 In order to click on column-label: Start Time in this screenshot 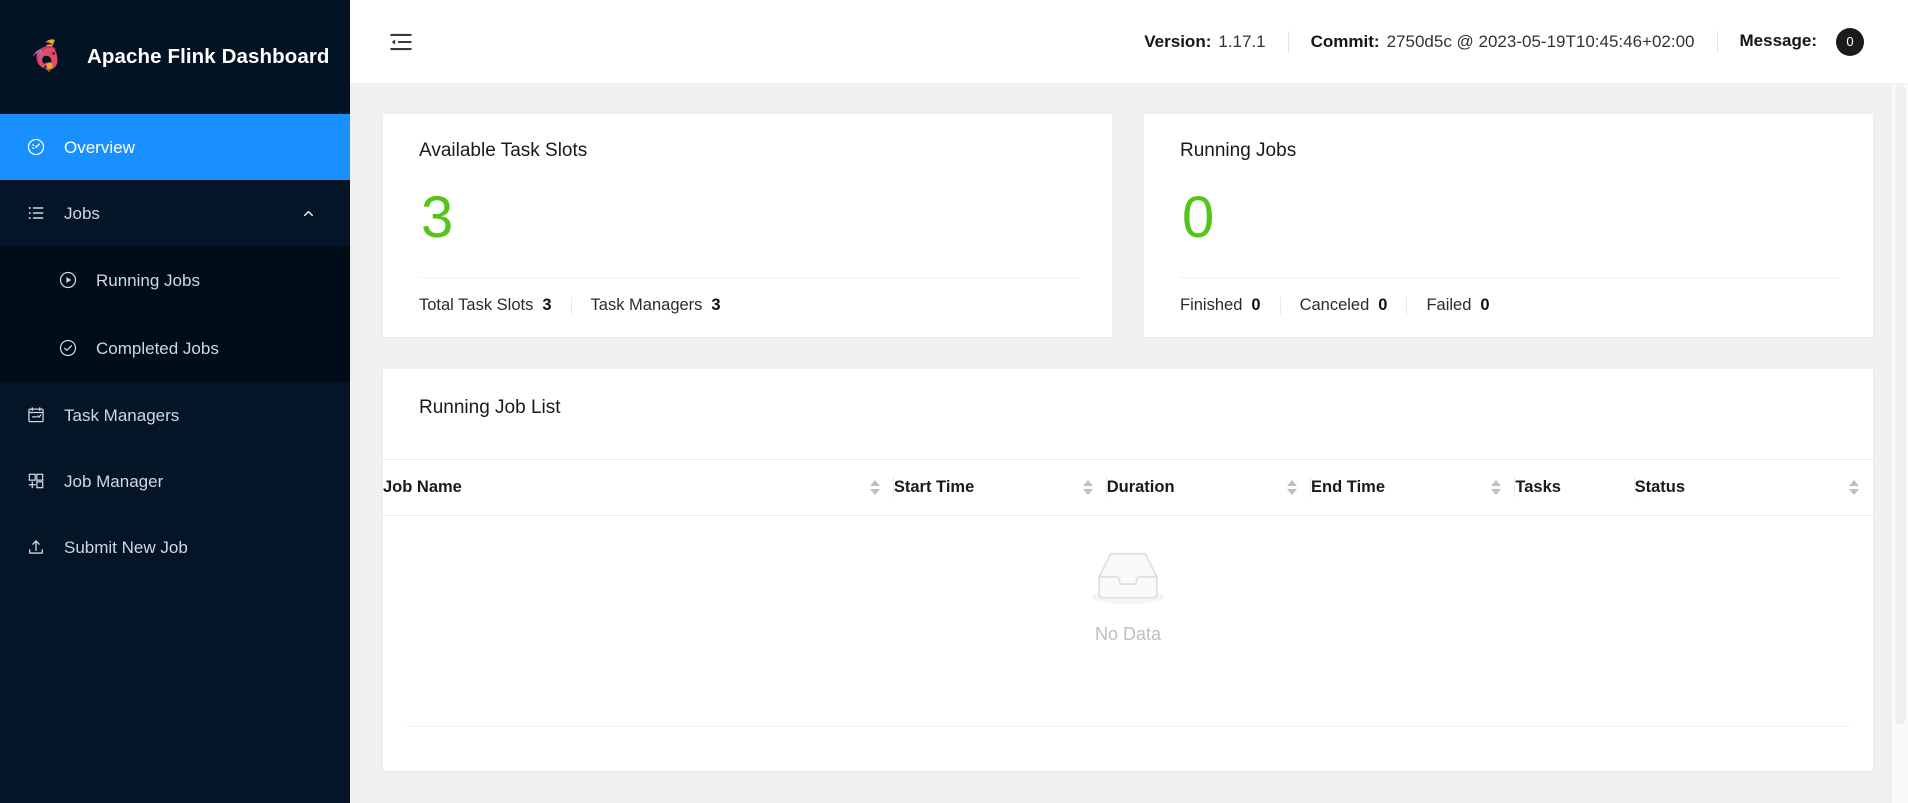, I will do `click(934, 486)`.